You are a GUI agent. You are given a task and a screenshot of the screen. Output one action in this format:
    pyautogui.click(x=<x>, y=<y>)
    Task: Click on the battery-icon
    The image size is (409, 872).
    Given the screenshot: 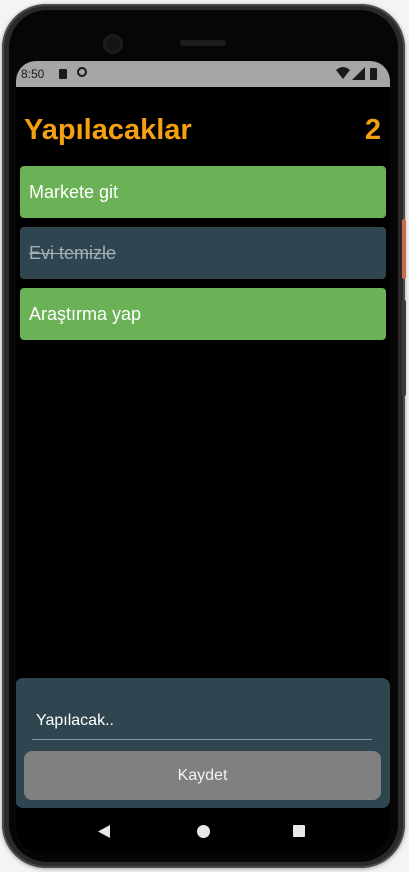 What is the action you would take?
    pyautogui.click(x=373, y=74)
    